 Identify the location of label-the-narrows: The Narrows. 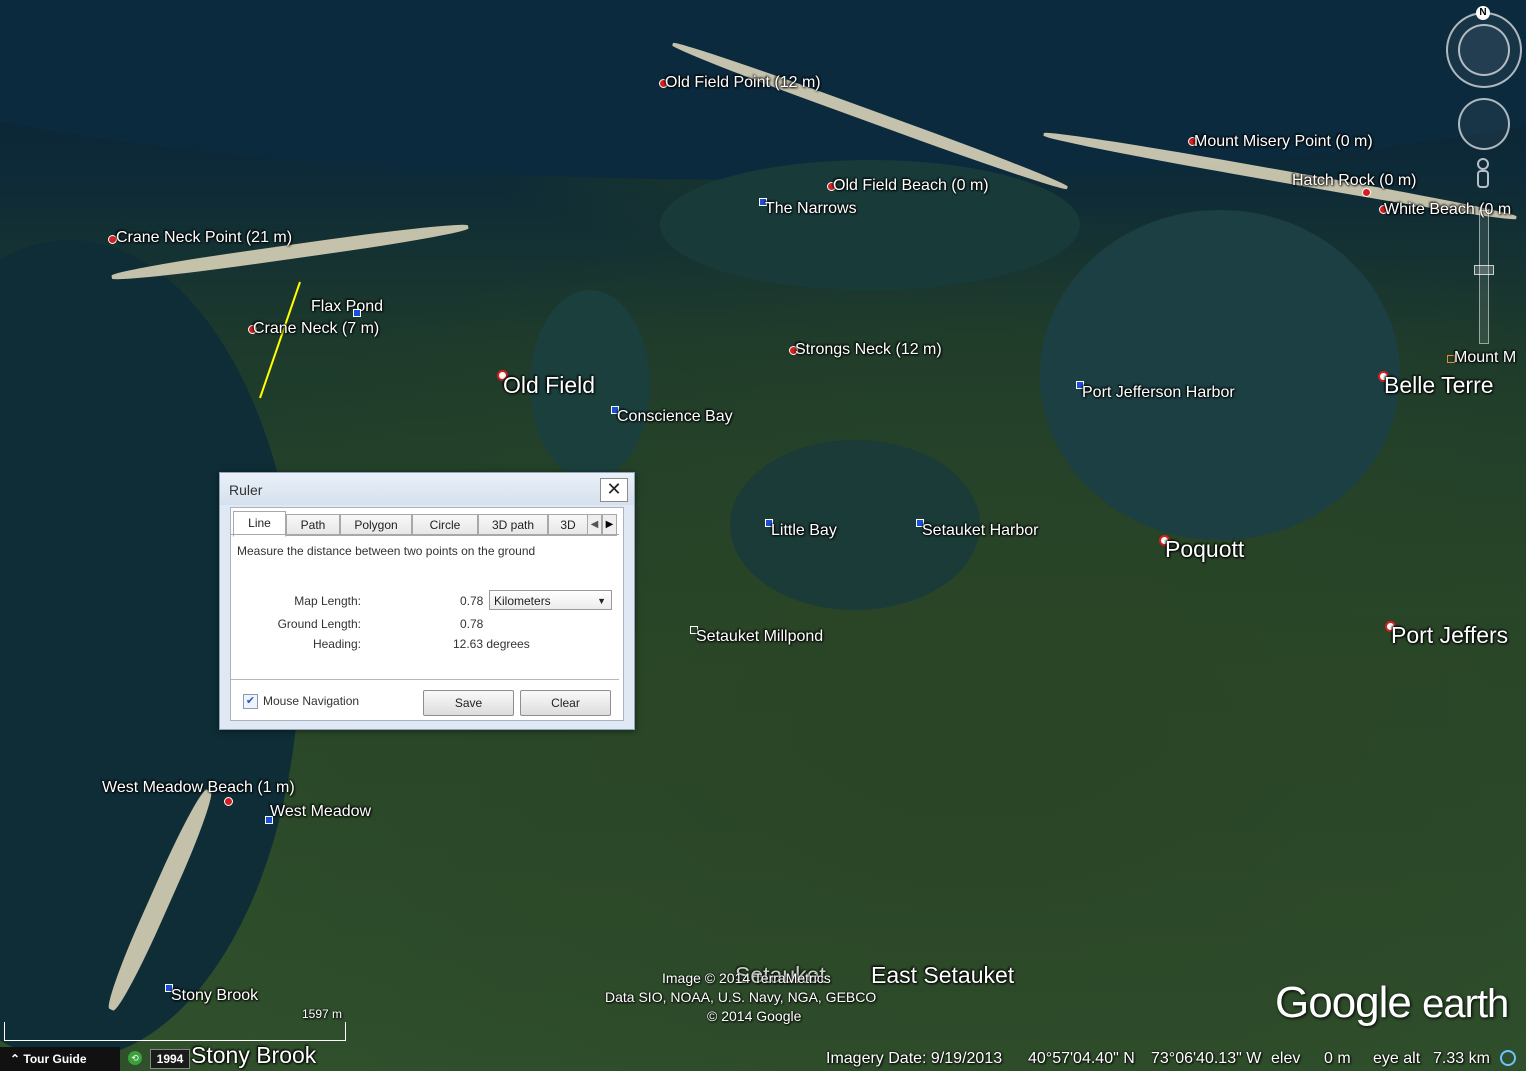
(811, 209).